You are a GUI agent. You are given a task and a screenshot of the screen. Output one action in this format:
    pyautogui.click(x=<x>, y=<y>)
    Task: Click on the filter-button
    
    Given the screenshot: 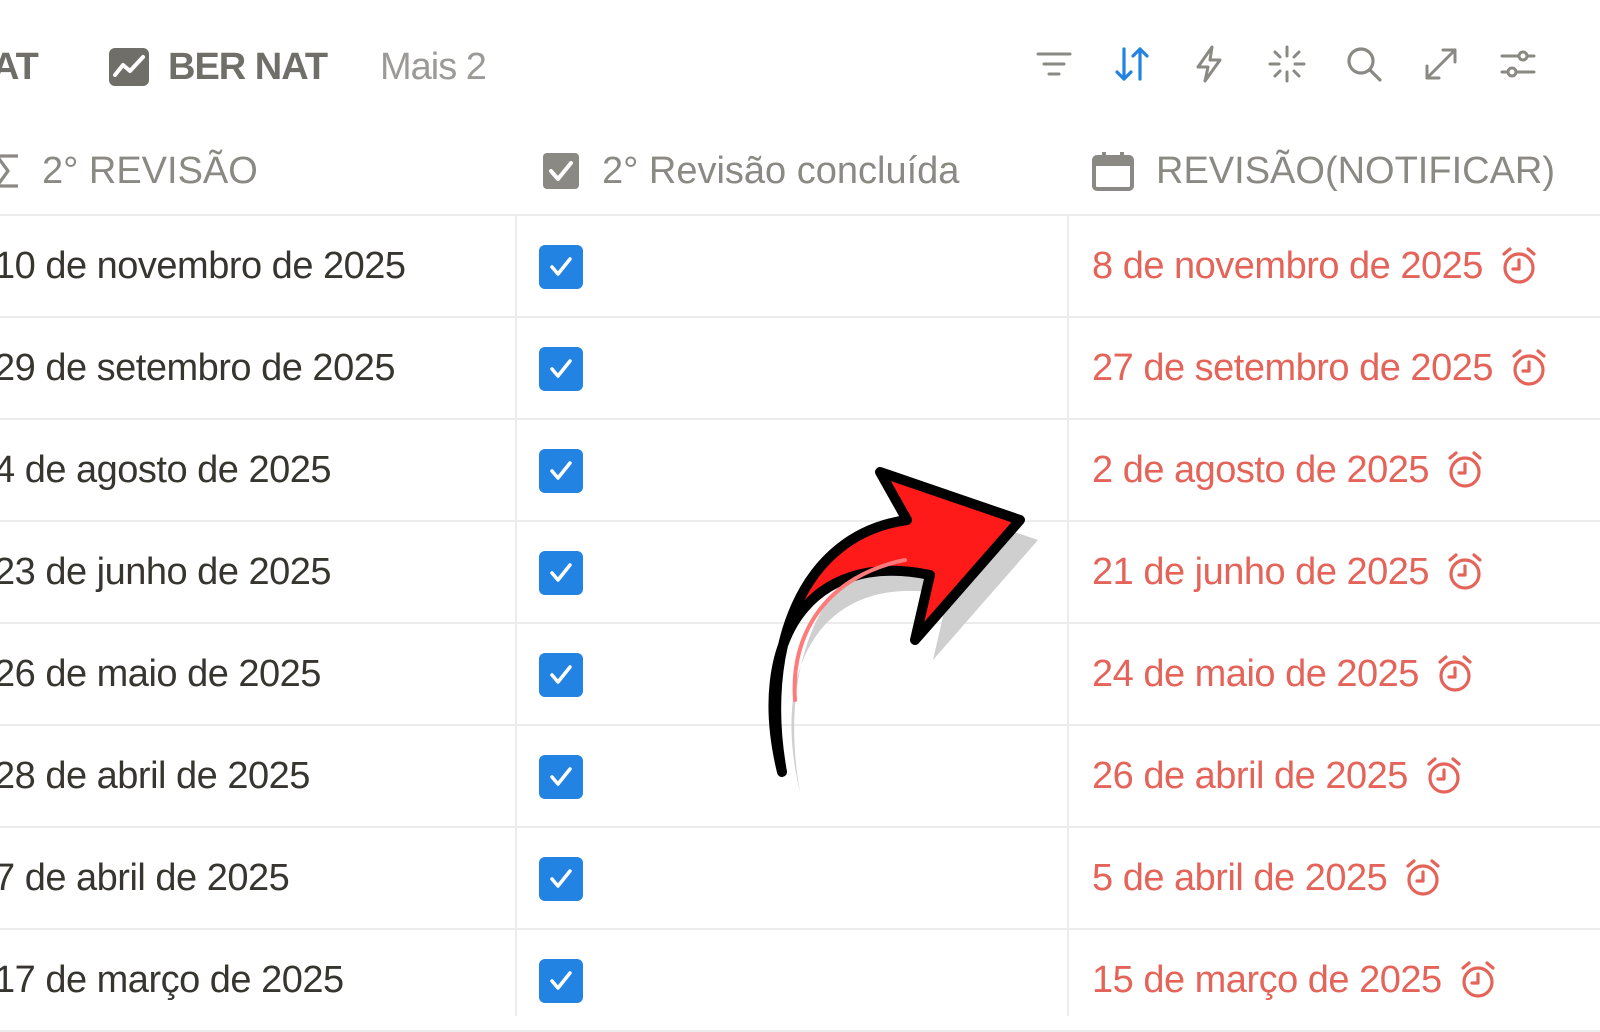 What is the action you would take?
    pyautogui.click(x=1054, y=64)
    